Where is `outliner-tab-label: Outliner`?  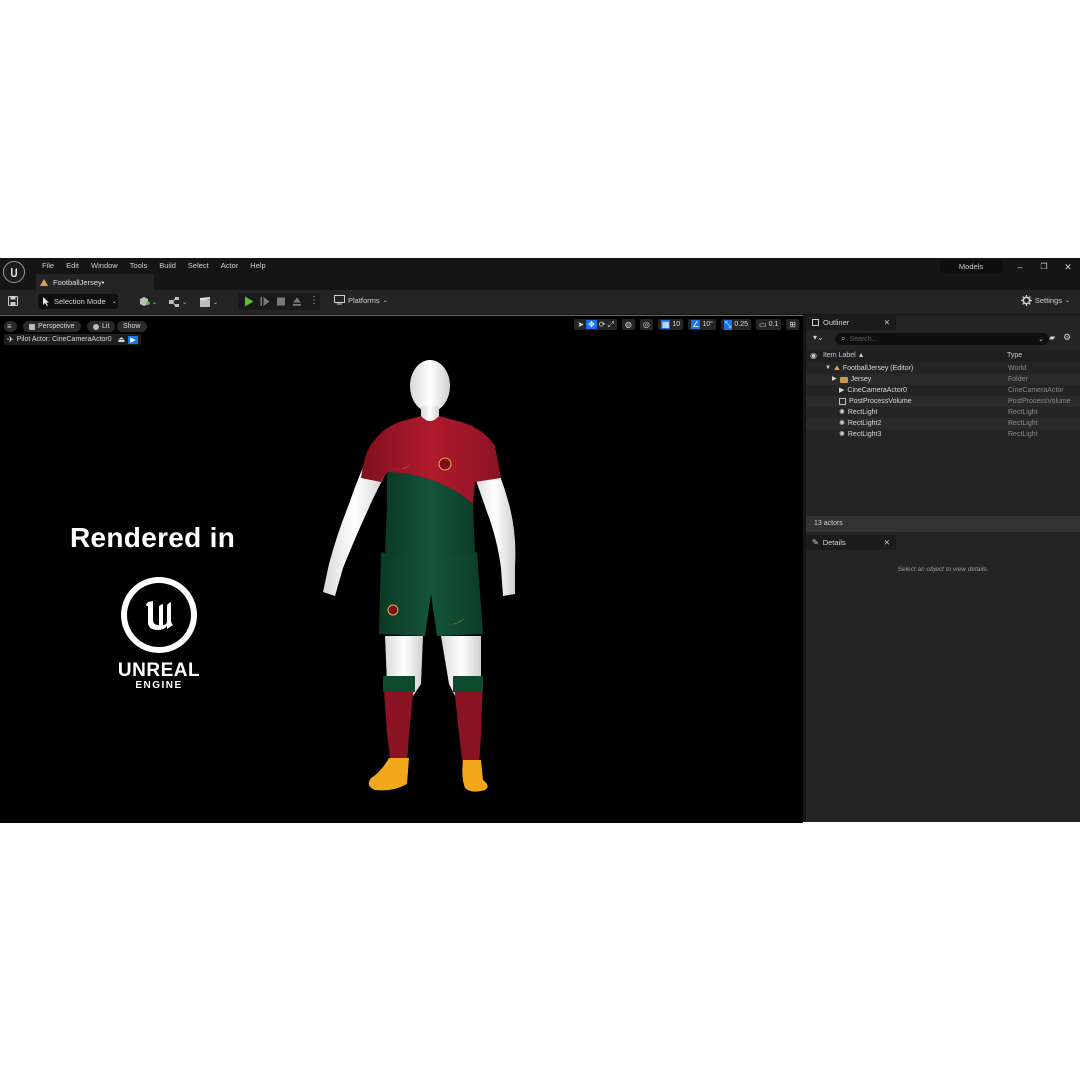 outliner-tab-label: Outliner is located at coordinates (836, 322).